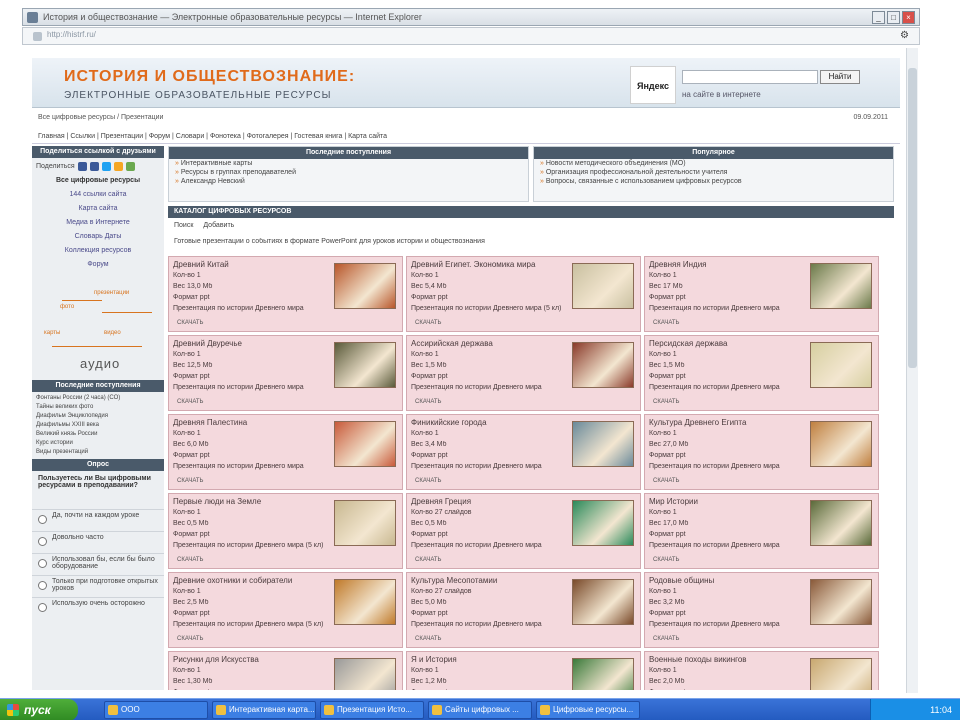  I want to click on poll-option: Да, почти на каждом уроке, so click(98, 520).